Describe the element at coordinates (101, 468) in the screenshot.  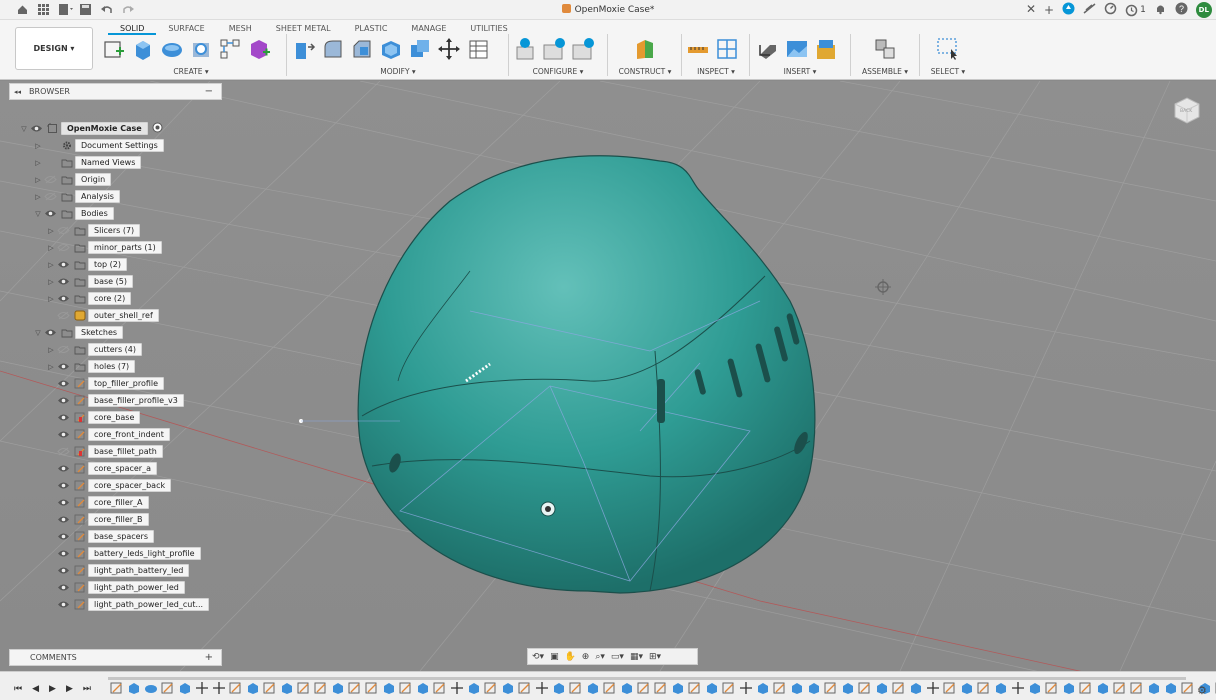
I see `browser-node-core-spacer-a: core_spacer_a` at that location.